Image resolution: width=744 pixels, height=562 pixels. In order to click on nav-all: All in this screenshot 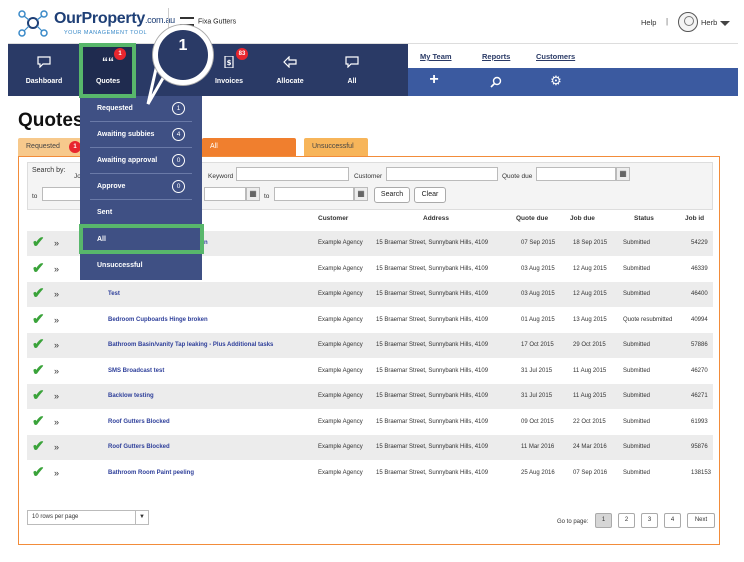, I will do `click(352, 70)`.